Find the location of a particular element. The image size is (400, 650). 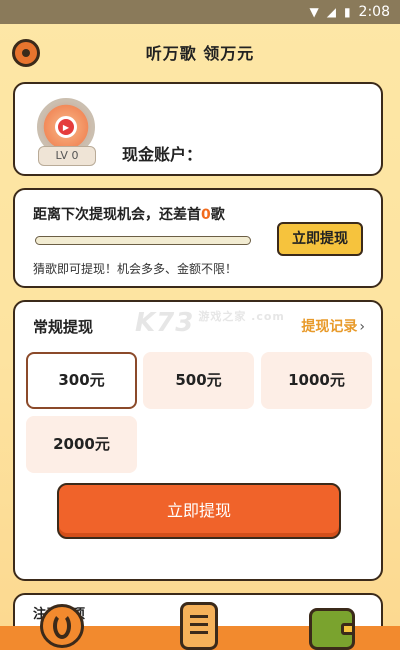

page-title: 听万歌 领万元 is located at coordinates (200, 53).